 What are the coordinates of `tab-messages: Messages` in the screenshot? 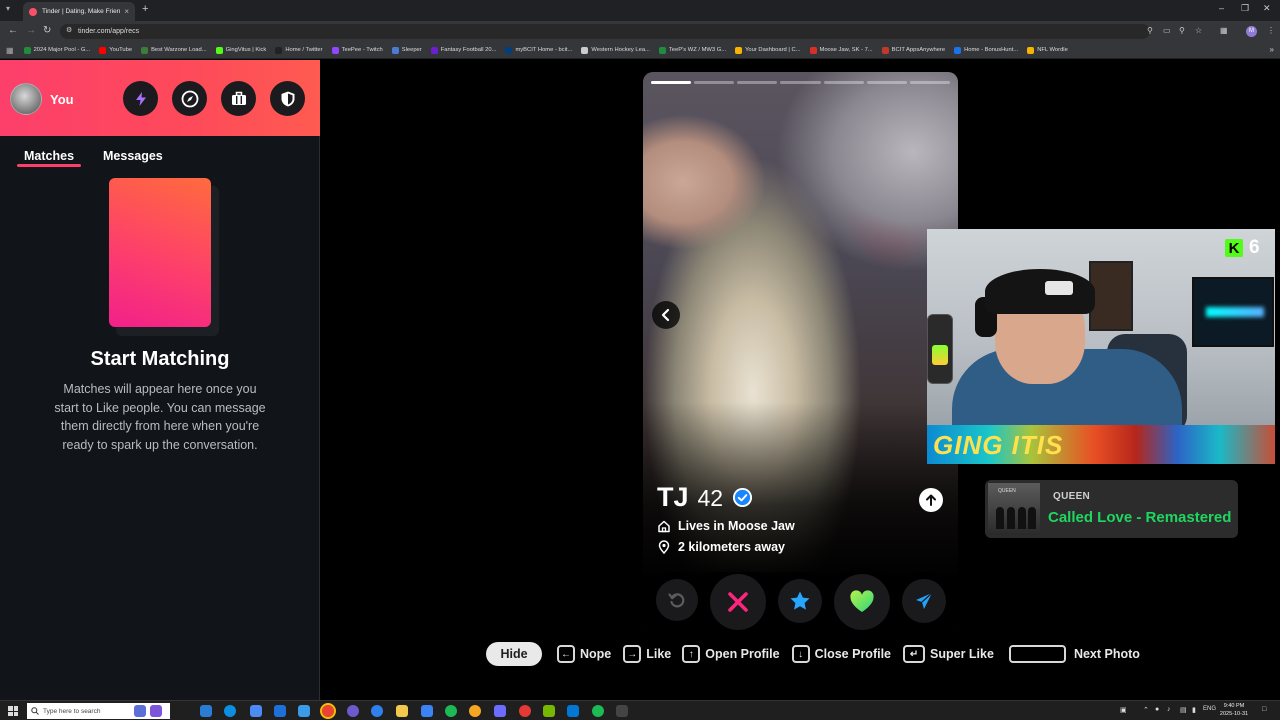 It's located at (133, 156).